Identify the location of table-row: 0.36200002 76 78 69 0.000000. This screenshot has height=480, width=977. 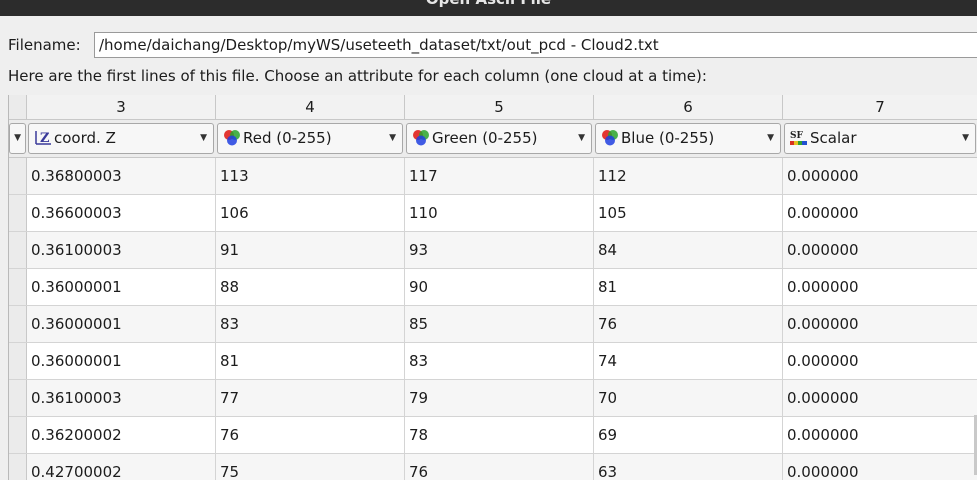
(493, 435).